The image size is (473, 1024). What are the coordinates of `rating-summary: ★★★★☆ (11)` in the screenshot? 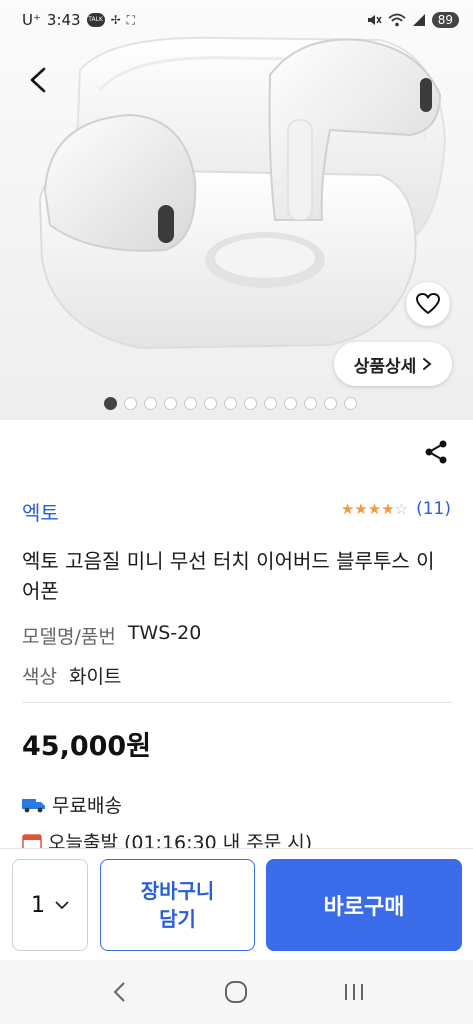 It's located at (396, 509).